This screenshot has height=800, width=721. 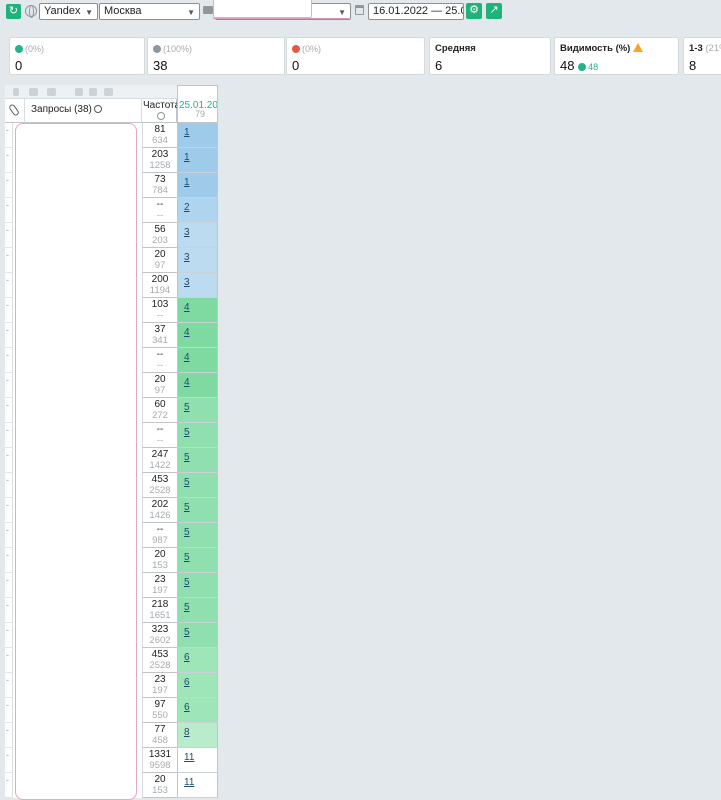 I want to click on globe-icon, so click(x=31, y=11).